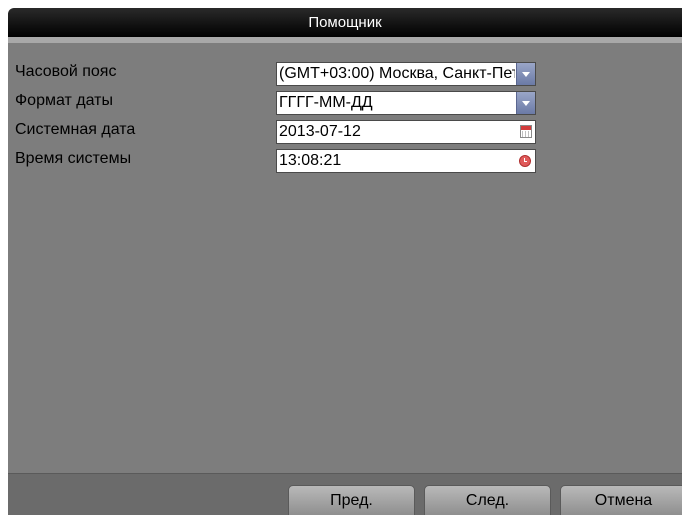 This screenshot has width=682, height=515. I want to click on timezone-label: Часовой пояс, so click(66, 71).